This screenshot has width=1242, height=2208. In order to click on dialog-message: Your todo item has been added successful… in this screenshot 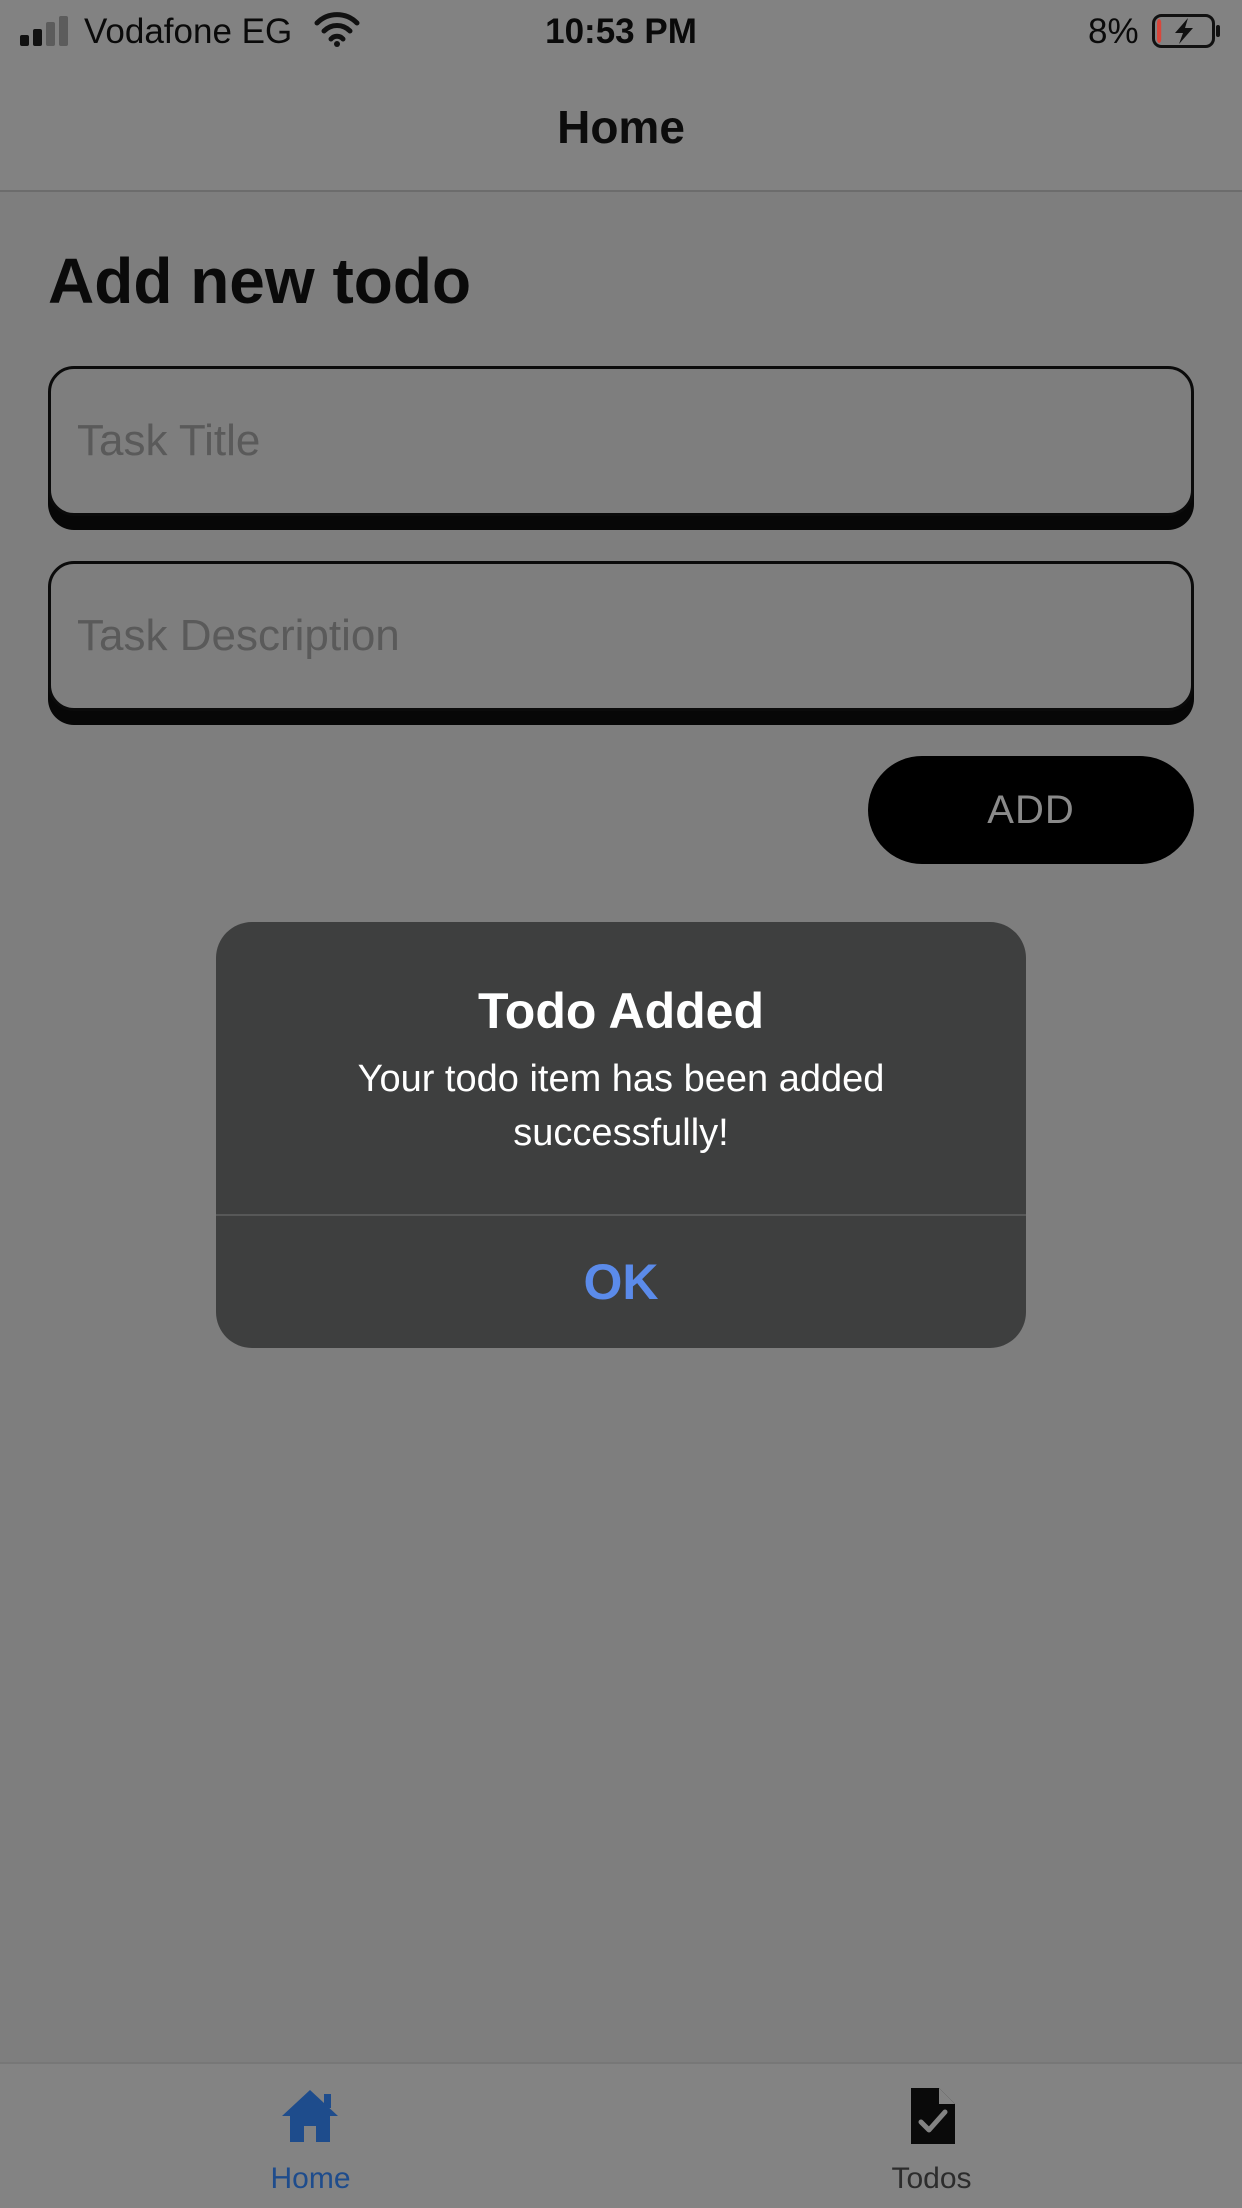, I will do `click(621, 1106)`.